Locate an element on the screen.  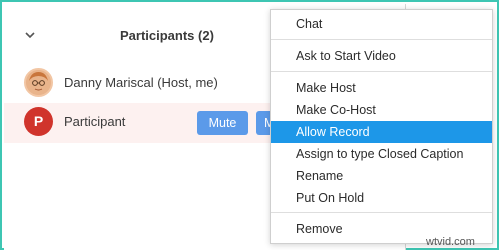
panel-title: Participants (2) is located at coordinates (167, 35).